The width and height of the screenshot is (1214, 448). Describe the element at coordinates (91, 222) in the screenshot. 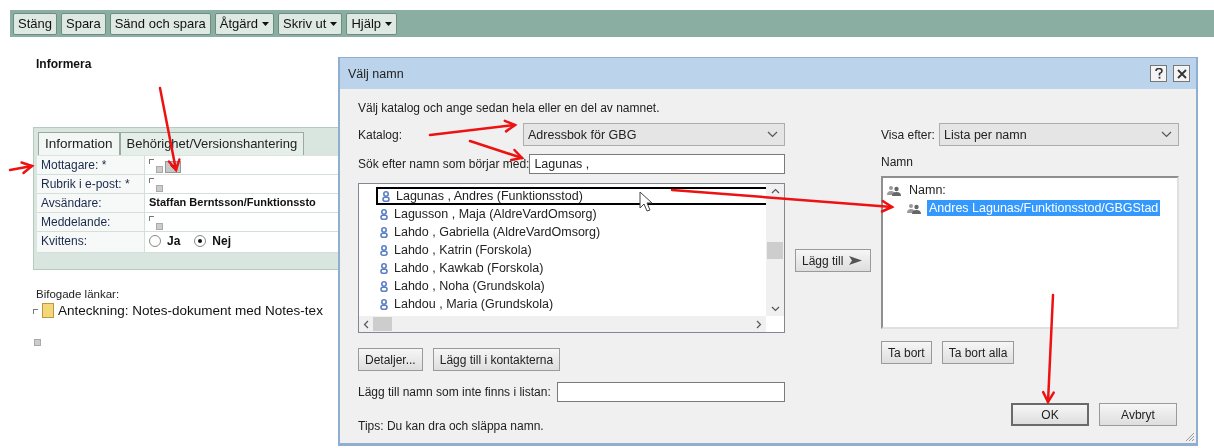

I see `field-label: Meddelande:` at that location.